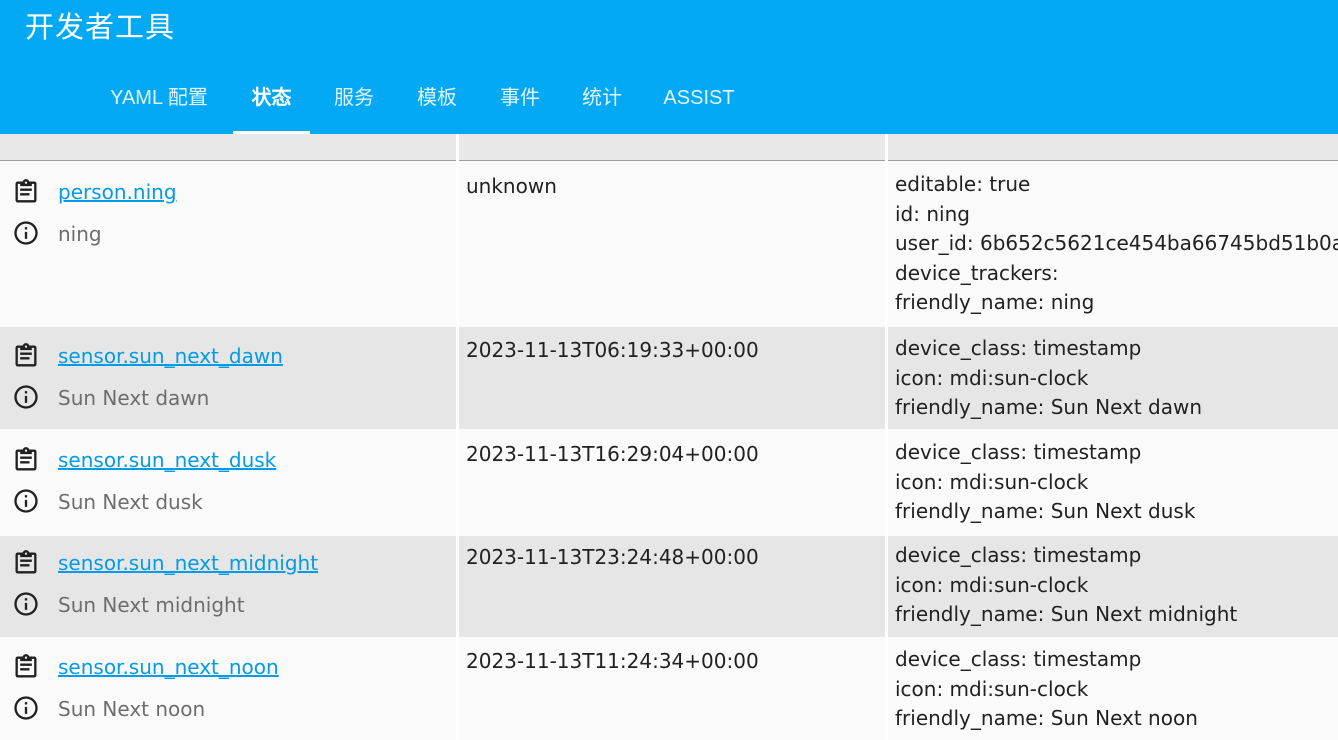  Describe the element at coordinates (612, 350) in the screenshot. I see `entity-state: 2023-11-13T06:19:33+00:00` at that location.